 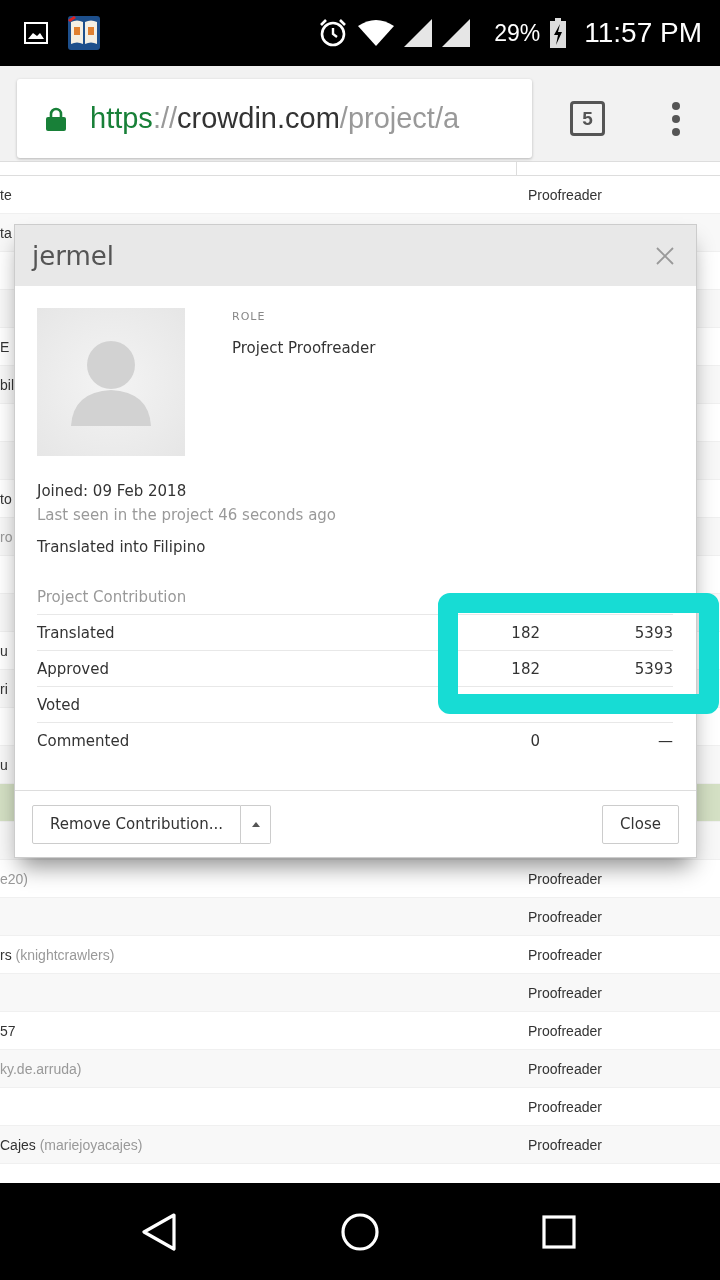 I want to click on role-label: ROLE, so click(x=249, y=316).